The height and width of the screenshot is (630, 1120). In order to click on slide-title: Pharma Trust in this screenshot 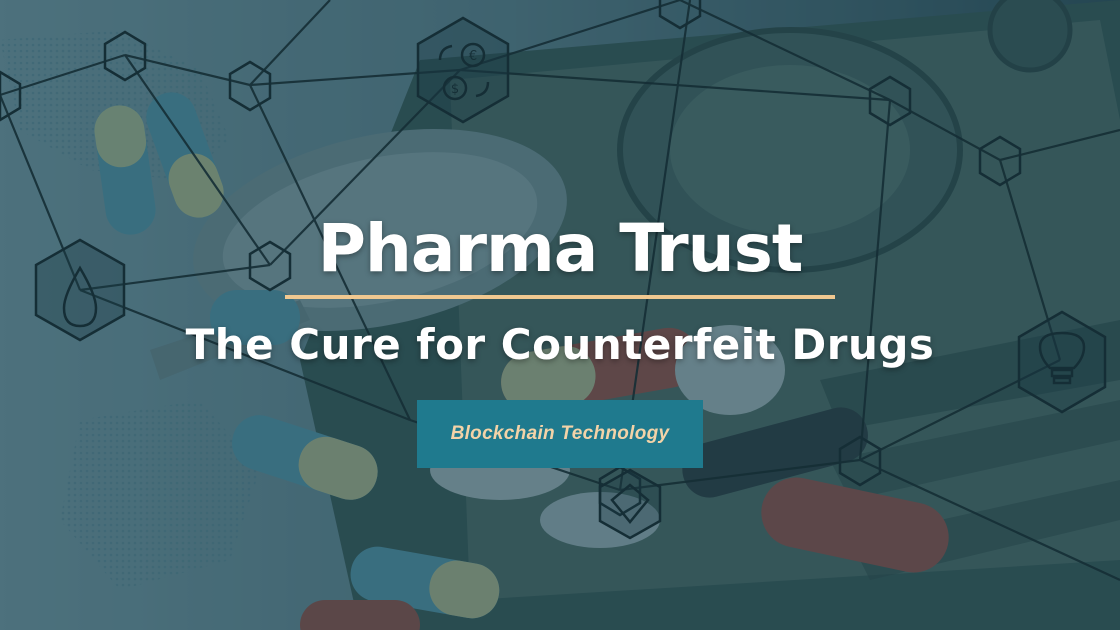, I will do `click(560, 248)`.